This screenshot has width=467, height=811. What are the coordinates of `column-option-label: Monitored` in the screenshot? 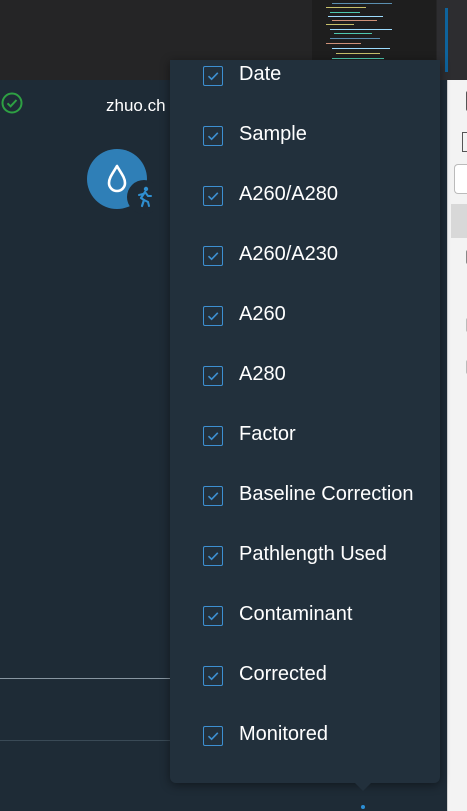 It's located at (283, 734).